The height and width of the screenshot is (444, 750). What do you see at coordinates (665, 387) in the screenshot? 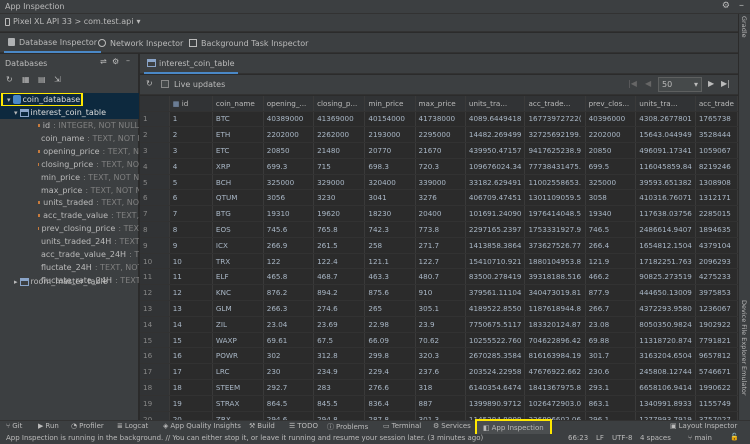
I see `table-cell: 6658106.9414` at bounding box center [665, 387].